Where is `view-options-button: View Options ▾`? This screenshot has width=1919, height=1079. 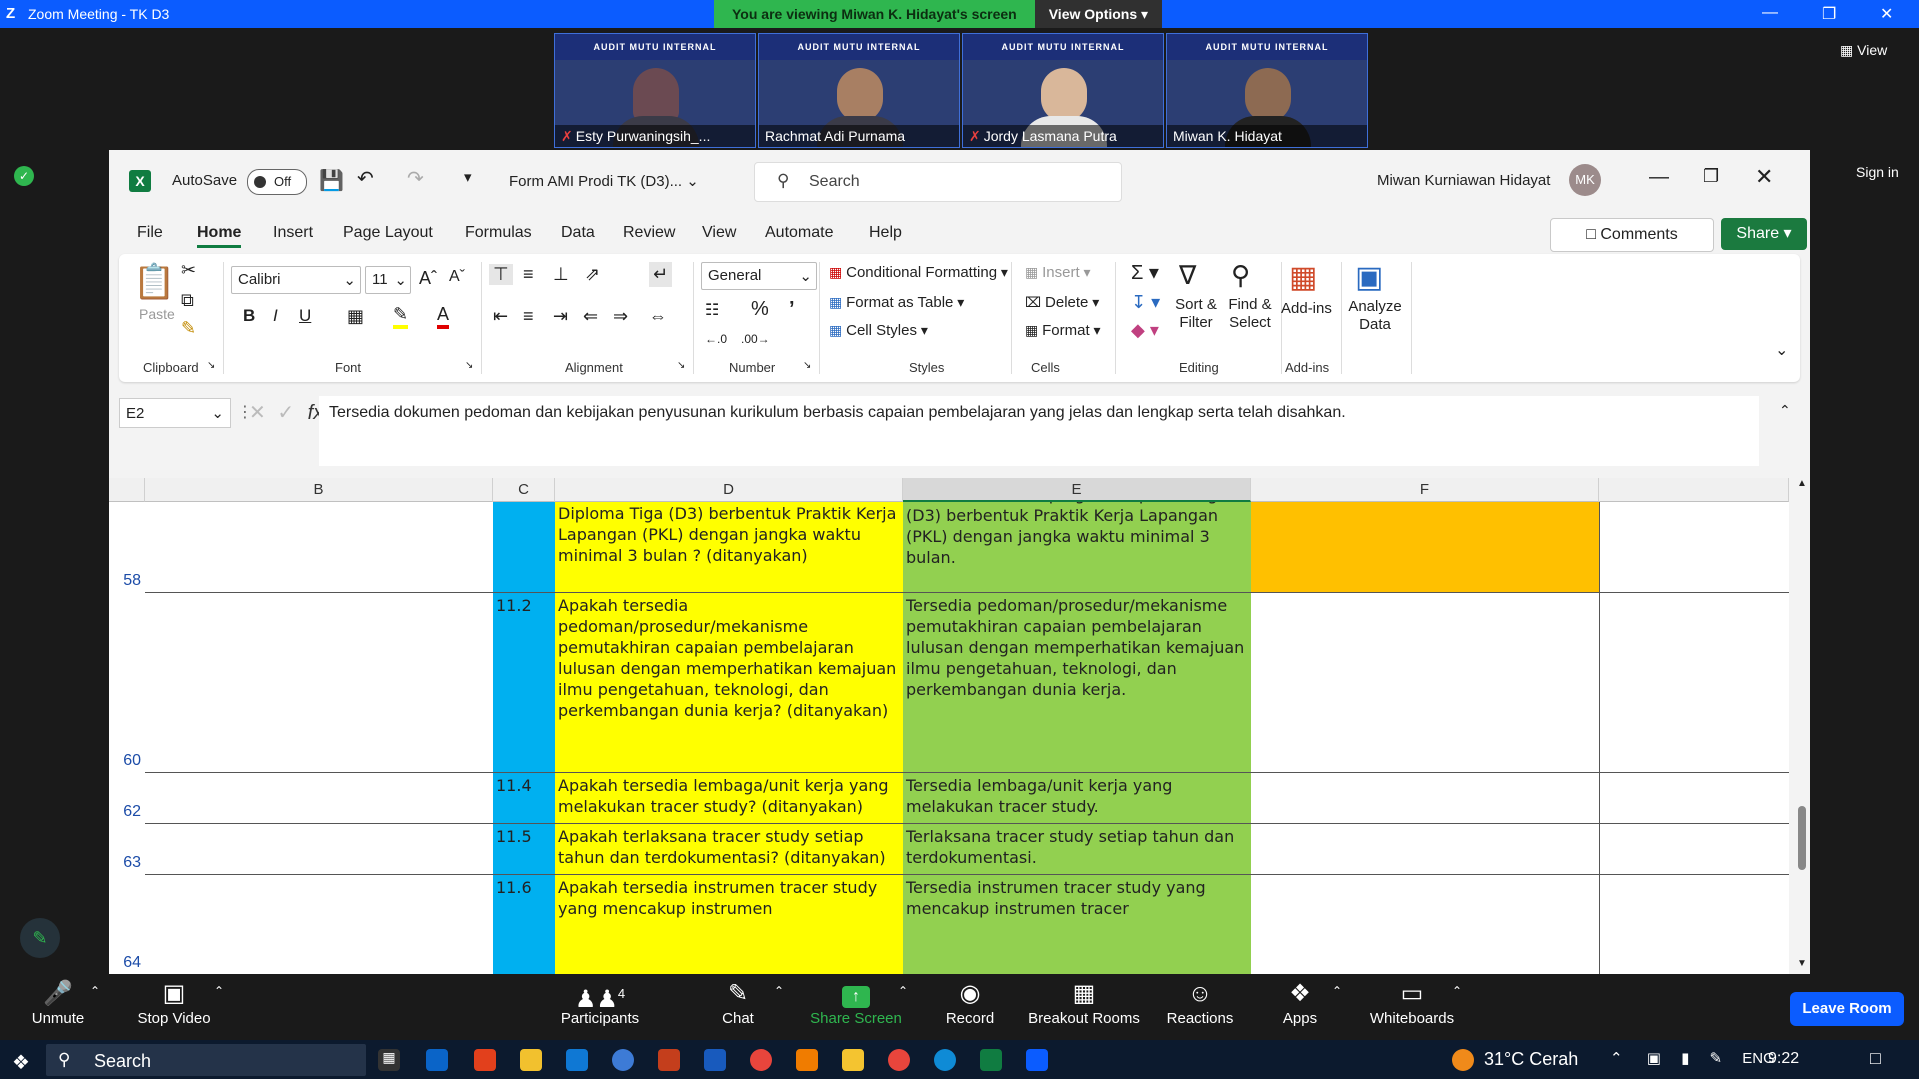
view-options-button: View Options ▾ is located at coordinates (1098, 14).